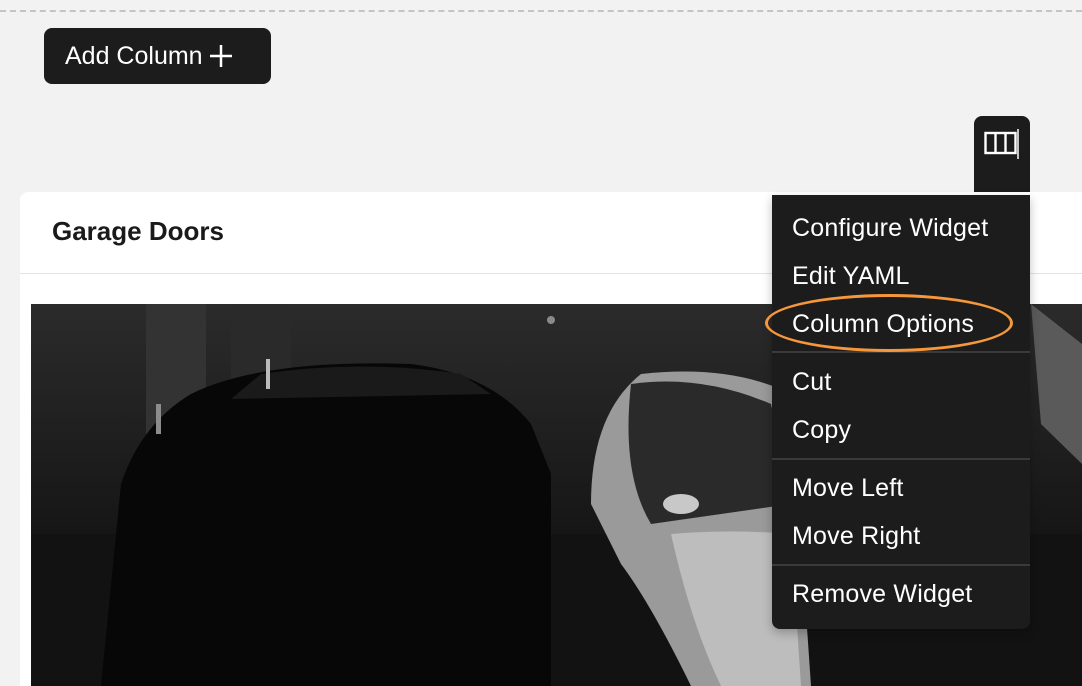 This screenshot has height=686, width=1082. What do you see at coordinates (134, 55) in the screenshot?
I see `add-column-label: Add Column` at bounding box center [134, 55].